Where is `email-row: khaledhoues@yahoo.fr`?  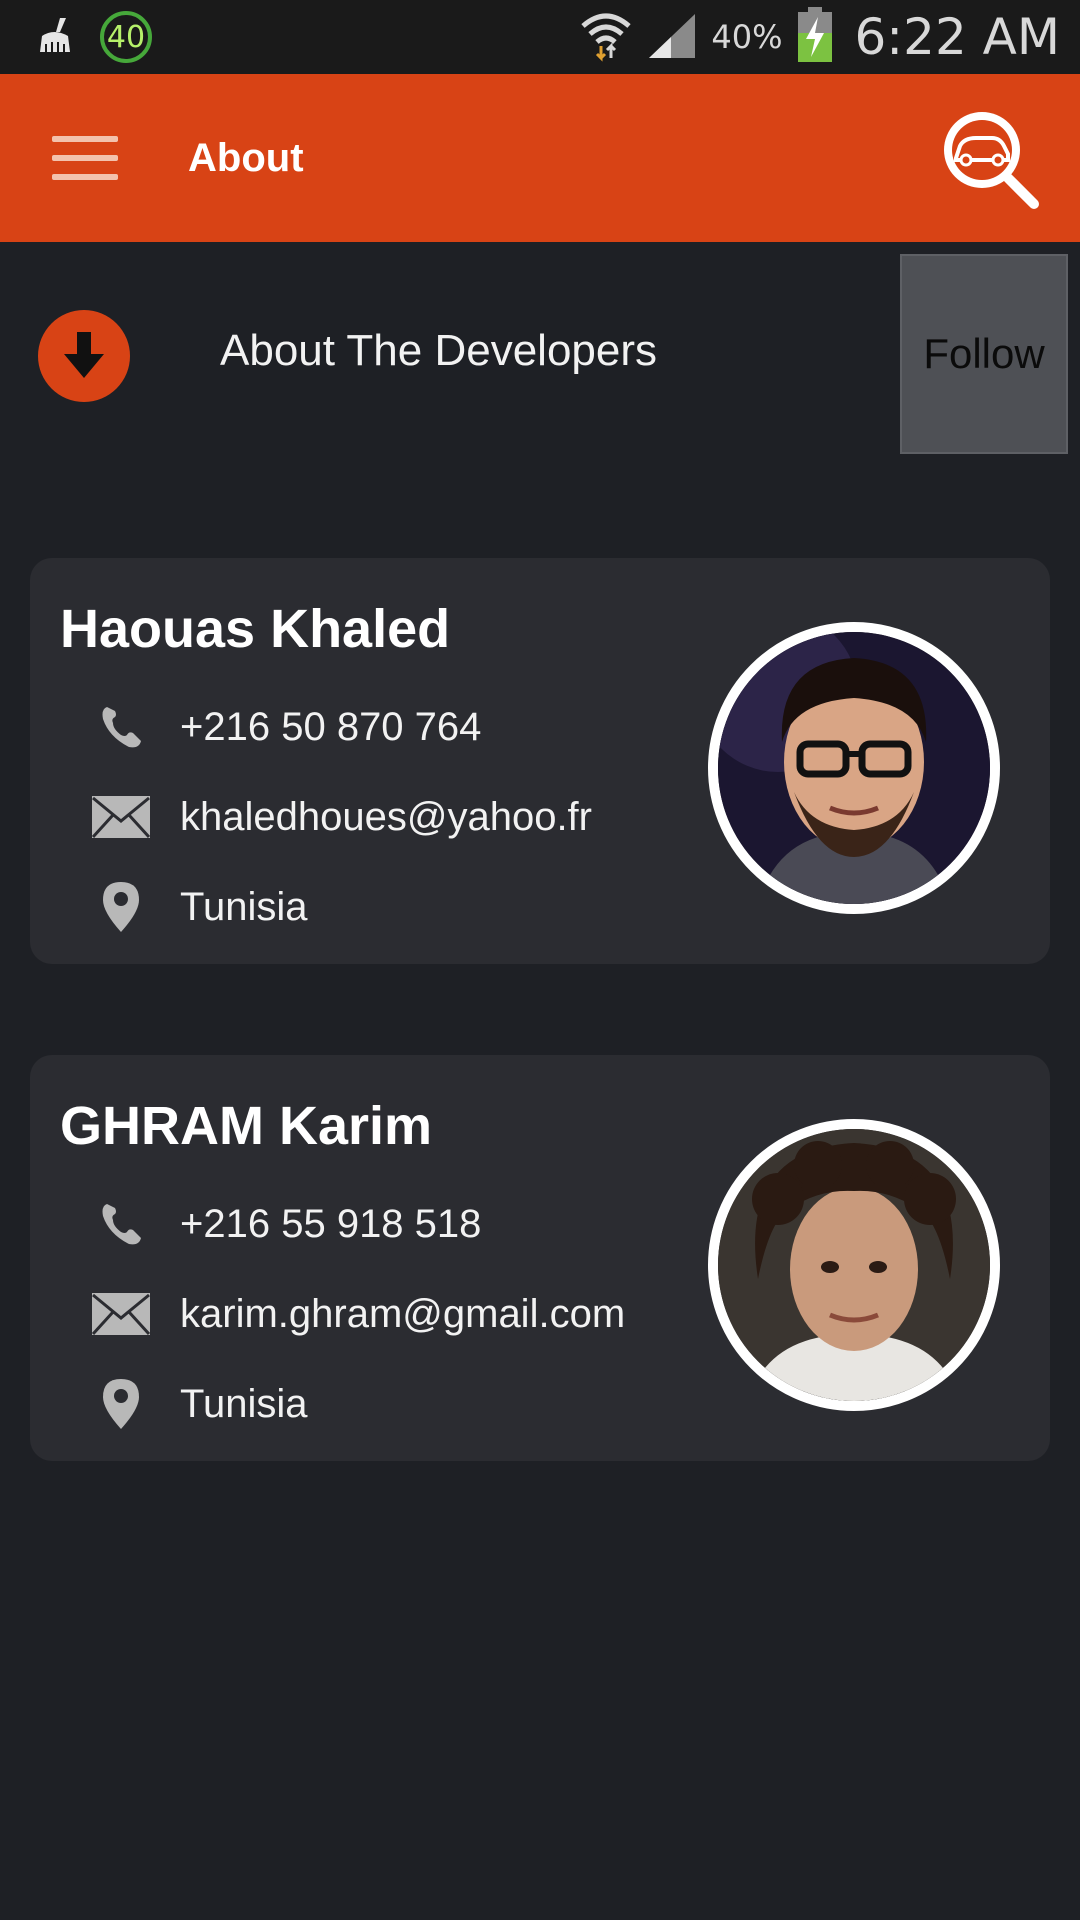
email-row: khaledhoues@yahoo.fr is located at coordinates (341, 817).